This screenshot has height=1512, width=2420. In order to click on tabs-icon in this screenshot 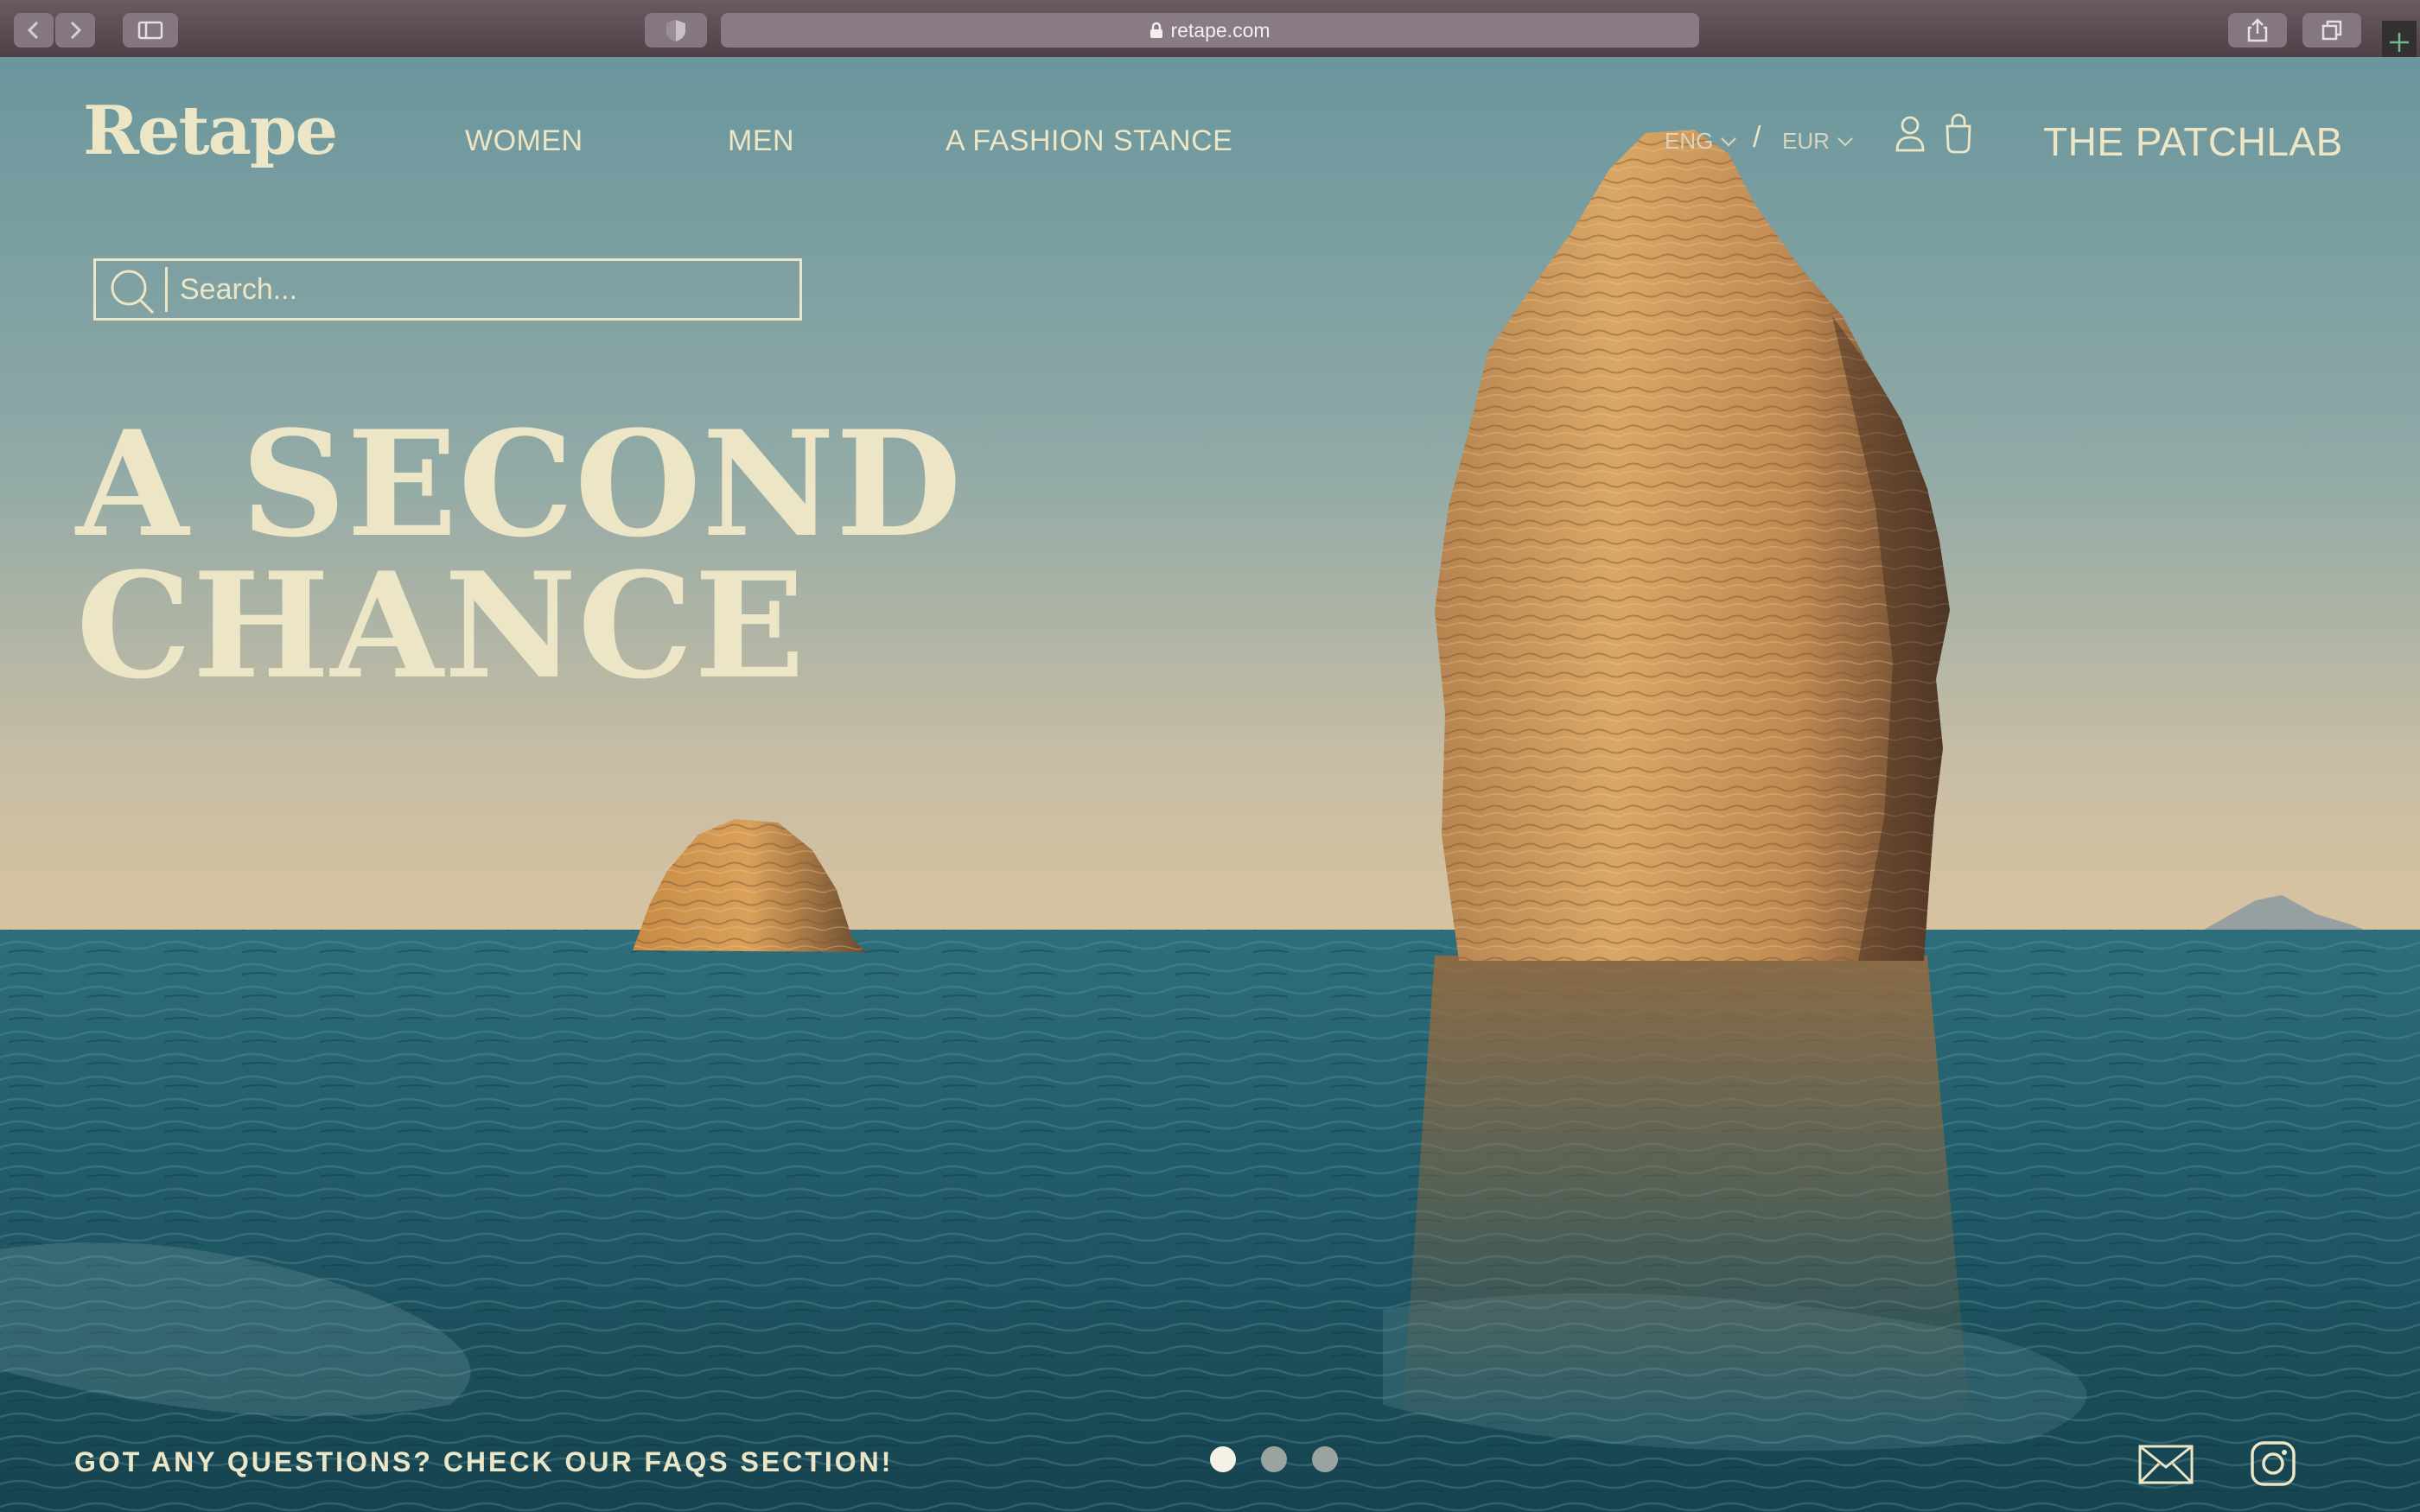, I will do `click(2331, 30)`.